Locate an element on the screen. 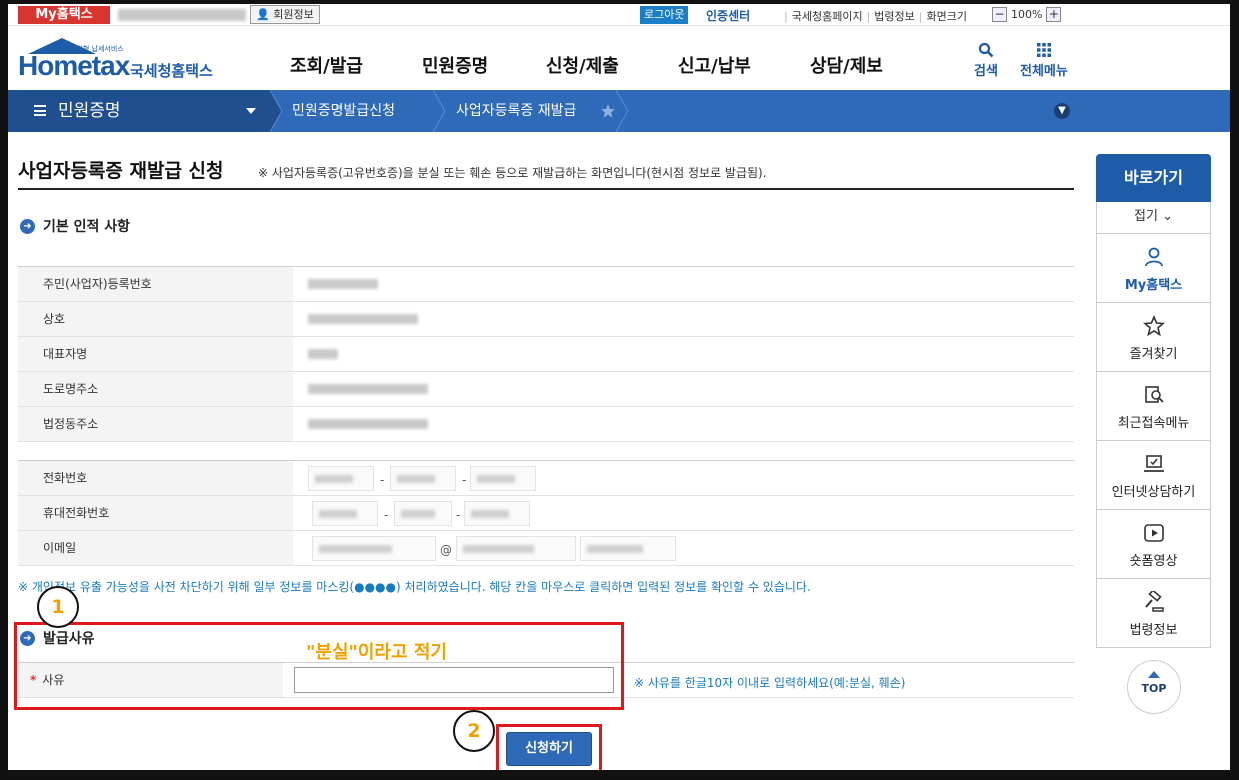 This screenshot has height=780, width=1239. quick-menu-fold-button: 접기 ⌄ is located at coordinates (1153, 218).